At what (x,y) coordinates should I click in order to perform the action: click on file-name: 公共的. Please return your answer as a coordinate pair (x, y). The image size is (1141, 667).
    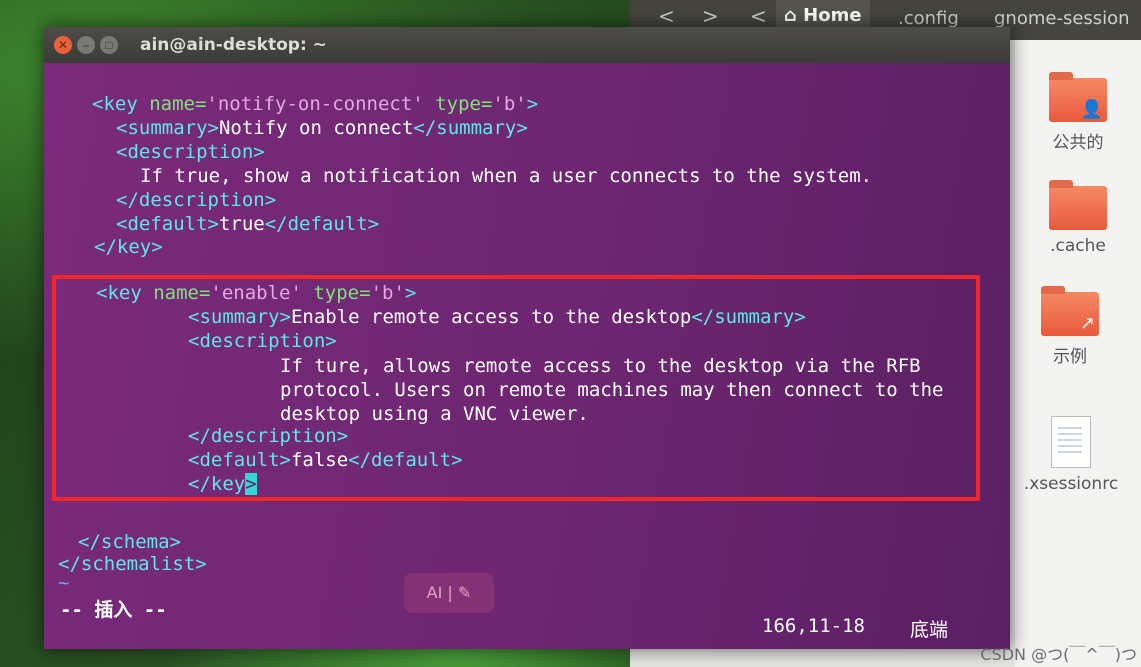
    Looking at the image, I should click on (1078, 143).